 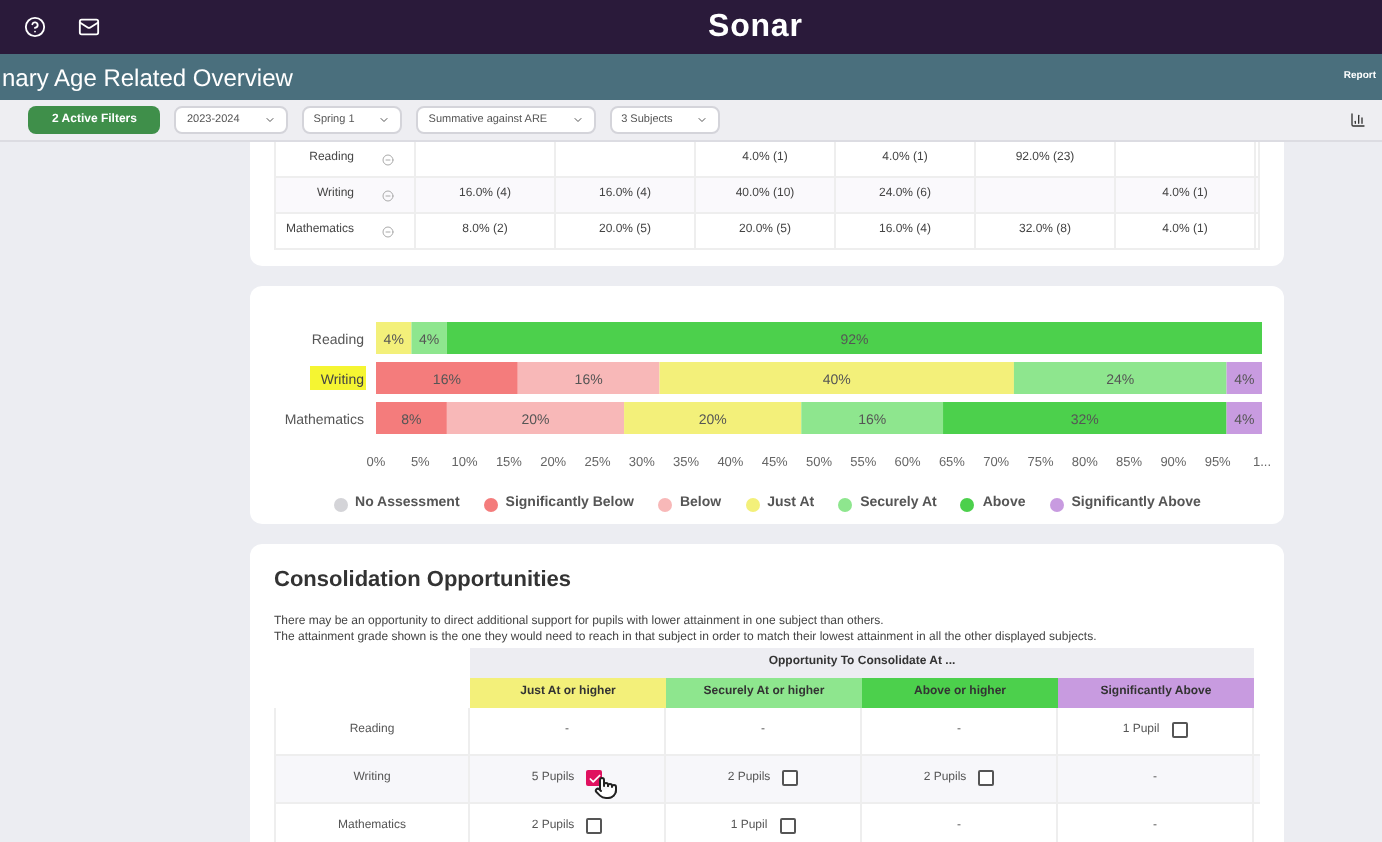 What do you see at coordinates (35, 27) in the screenshot?
I see `help-icon` at bounding box center [35, 27].